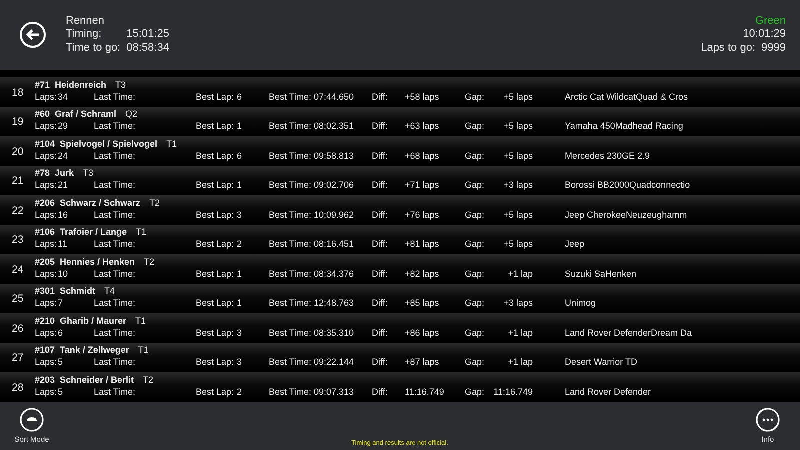 The image size is (800, 450). I want to click on vehicle-name: Jeep CherokeeNeuzeughamm, so click(626, 215).